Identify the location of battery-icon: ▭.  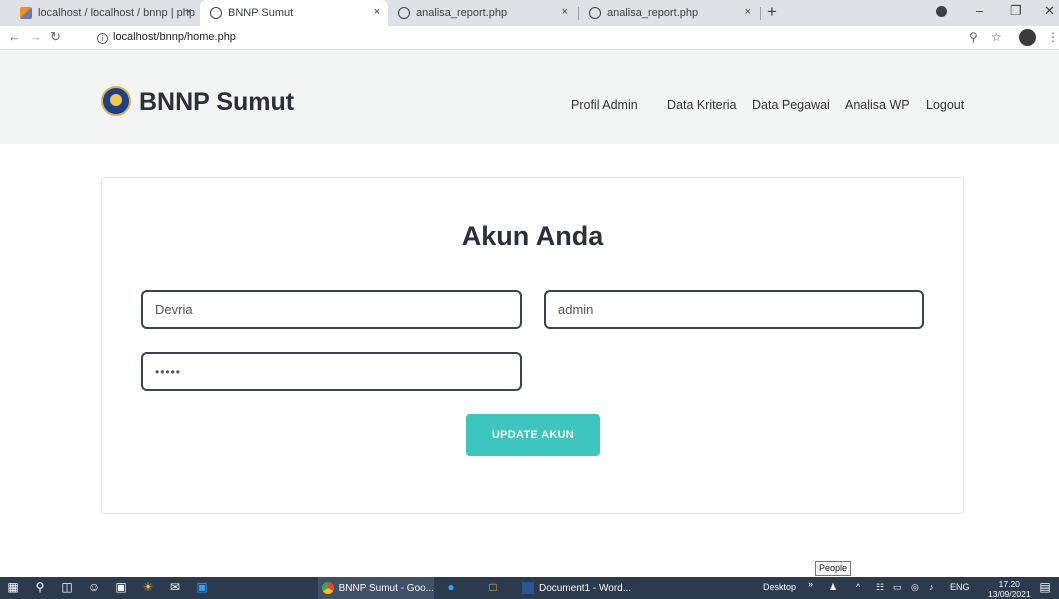
(897, 587).